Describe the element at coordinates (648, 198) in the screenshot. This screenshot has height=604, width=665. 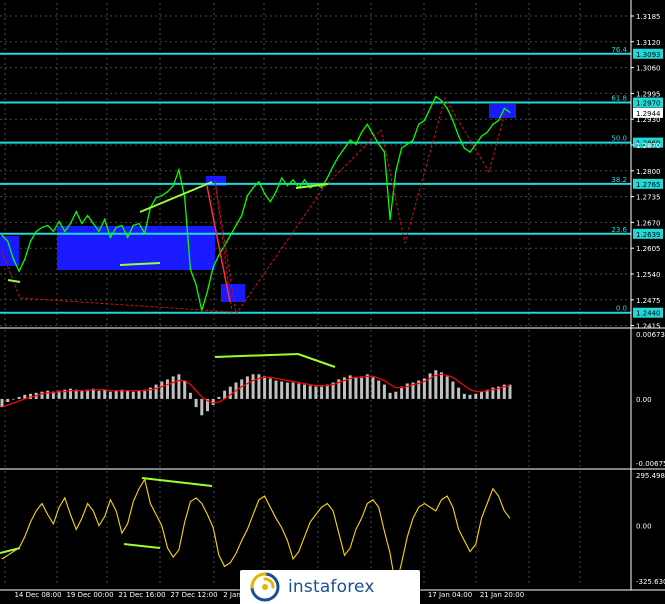
I see `price-tick-label: 1.2735` at that location.